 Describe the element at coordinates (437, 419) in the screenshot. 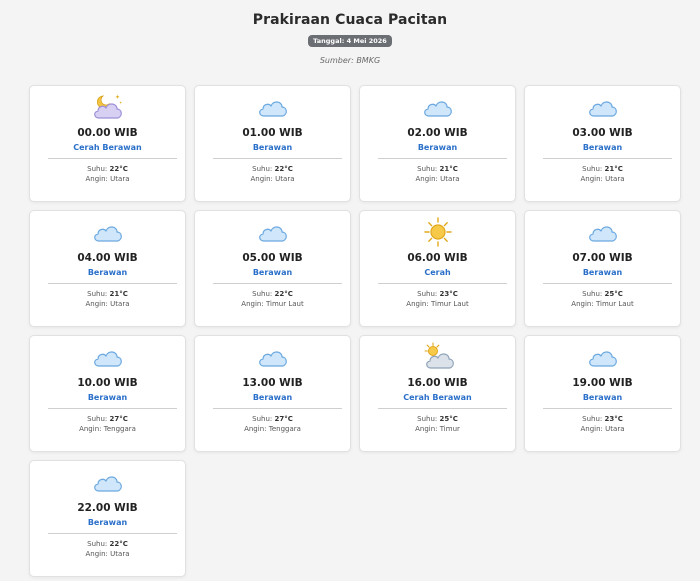

I see `temperature-row: Suhu: 25°C` at that location.